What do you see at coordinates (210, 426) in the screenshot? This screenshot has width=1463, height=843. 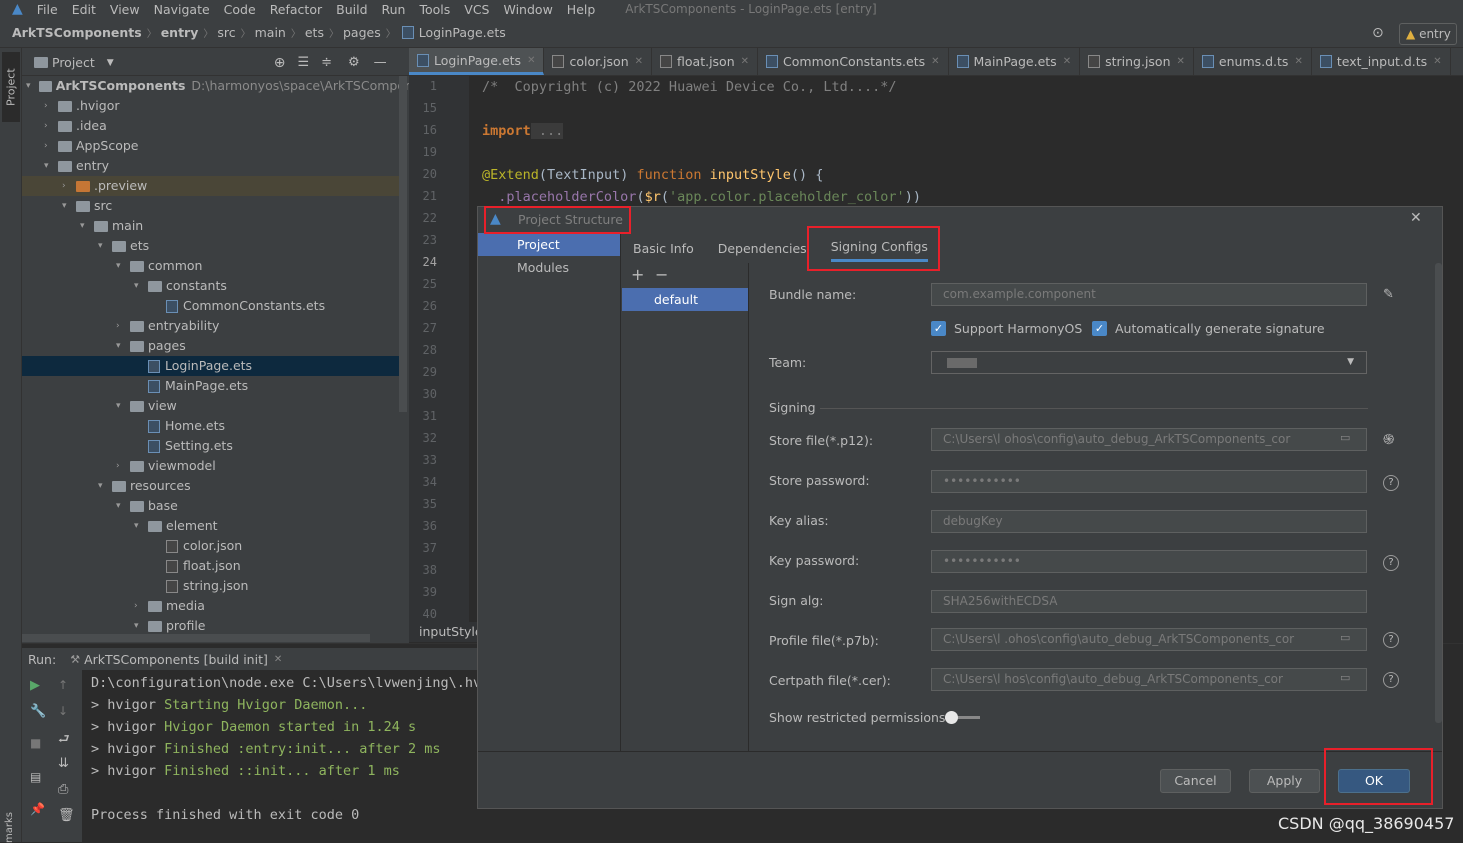 I see `tree-item: Home.ets` at bounding box center [210, 426].